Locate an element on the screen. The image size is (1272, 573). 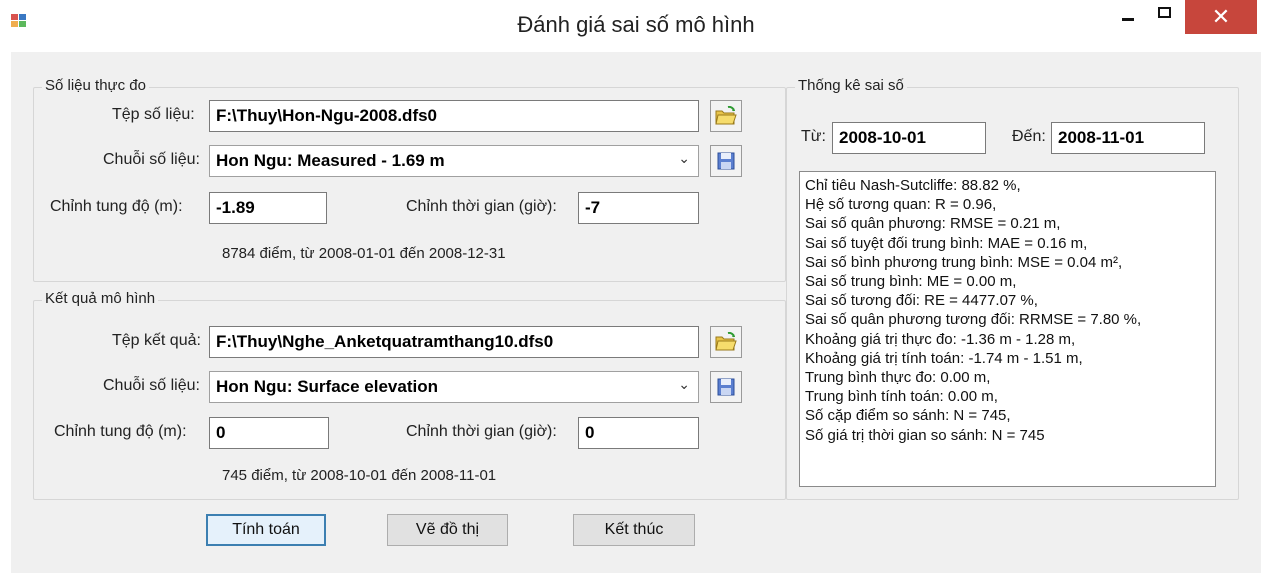
stats-line: Số cặp điểm so sánh: N = 745, is located at coordinates (908, 416).